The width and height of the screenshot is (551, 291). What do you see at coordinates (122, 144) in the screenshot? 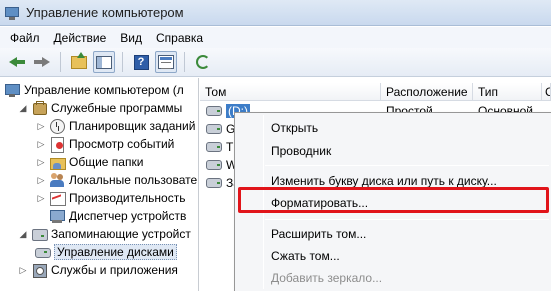
I see `tree-item-label: Просмотр событий` at bounding box center [122, 144].